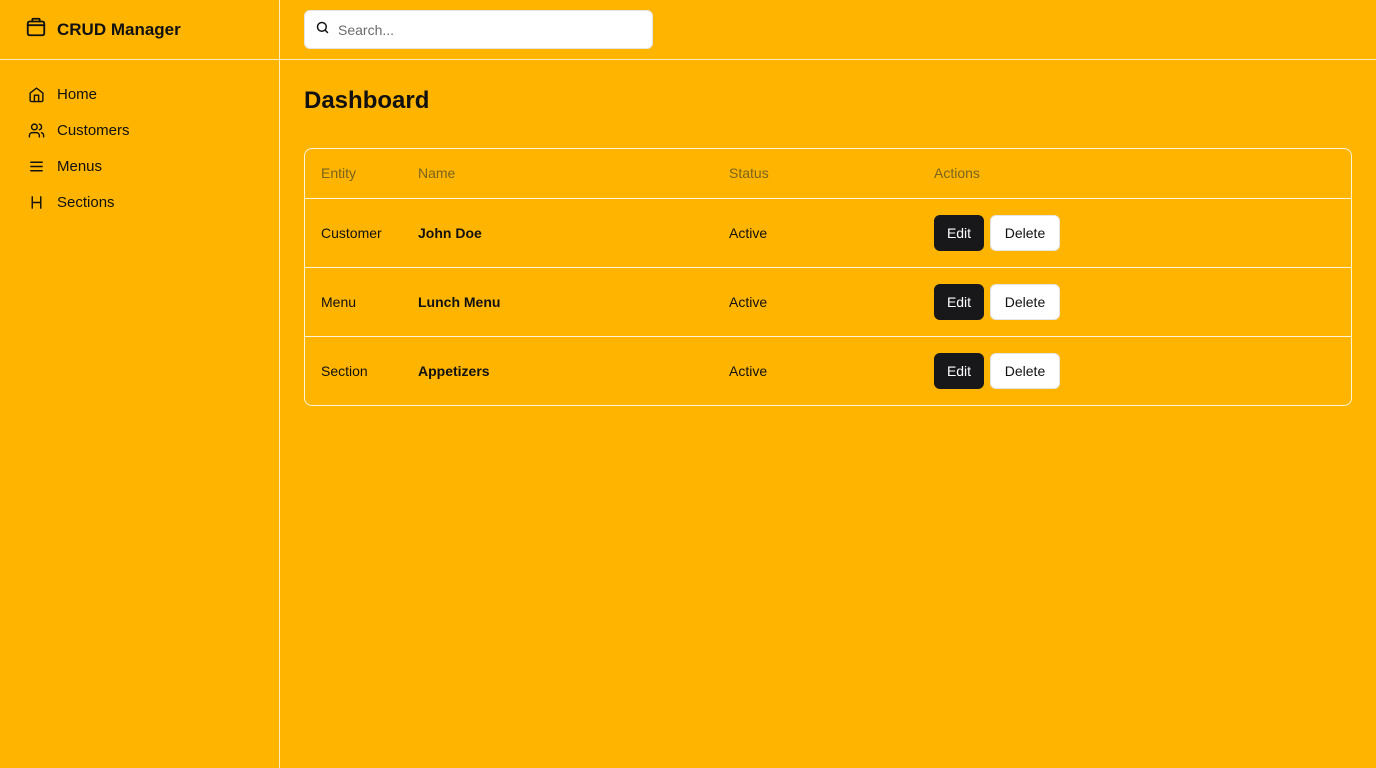 The height and width of the screenshot is (768, 1376). What do you see at coordinates (450, 232) in the screenshot?
I see `cell-name: John Doe` at bounding box center [450, 232].